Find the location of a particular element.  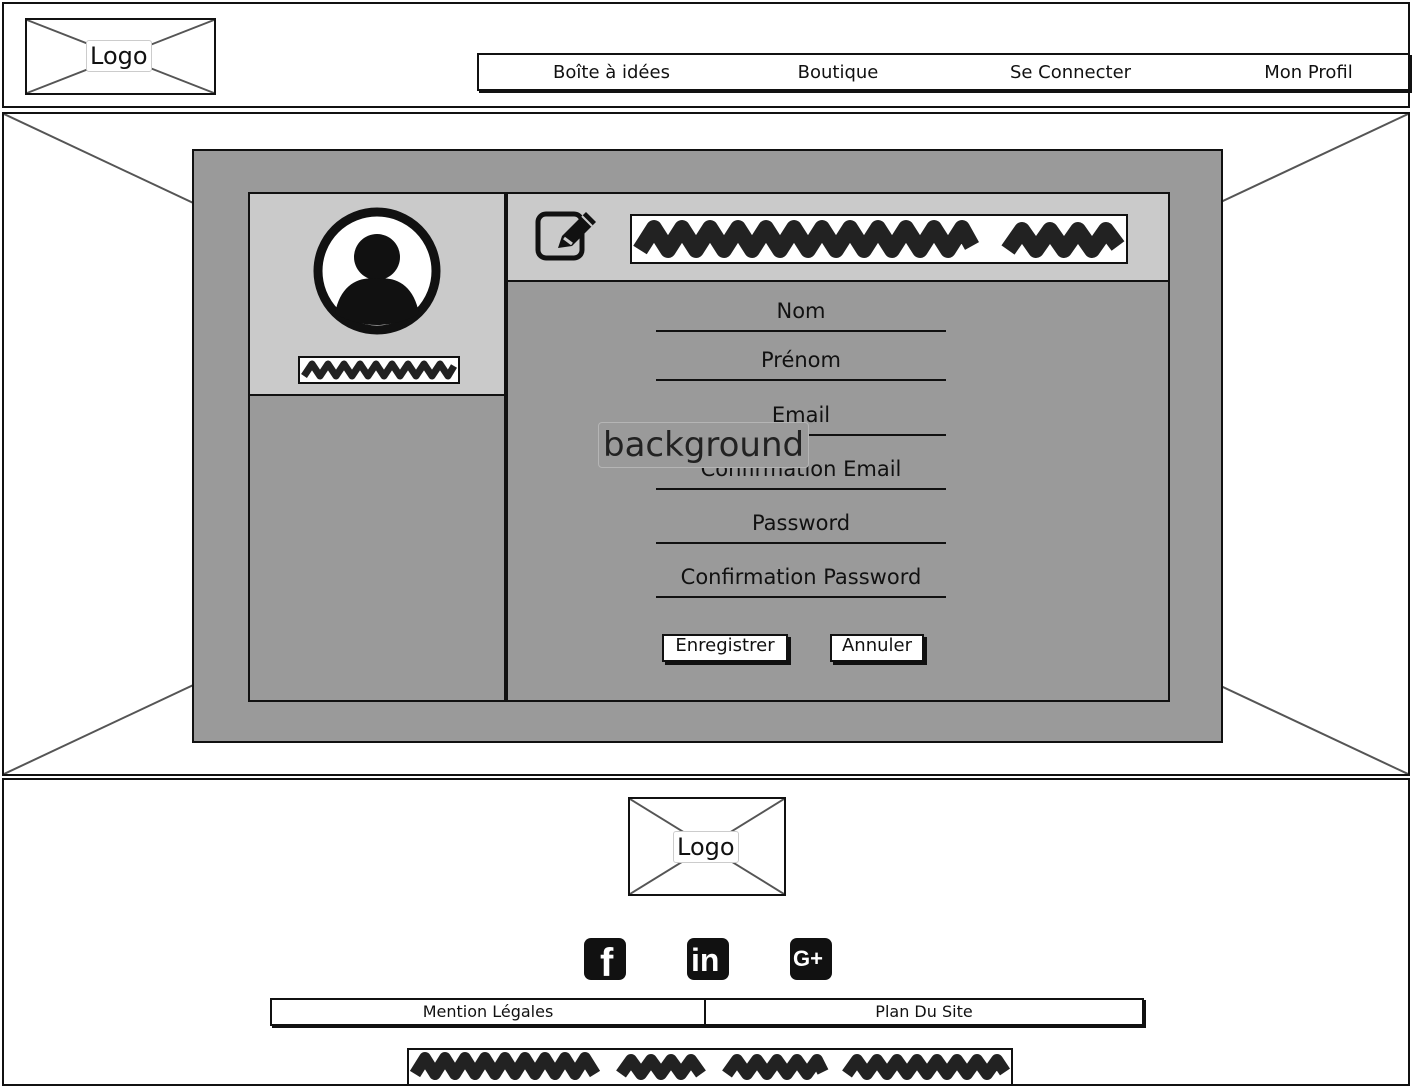

linkedin-glyph: in is located at coordinates (705, 960).